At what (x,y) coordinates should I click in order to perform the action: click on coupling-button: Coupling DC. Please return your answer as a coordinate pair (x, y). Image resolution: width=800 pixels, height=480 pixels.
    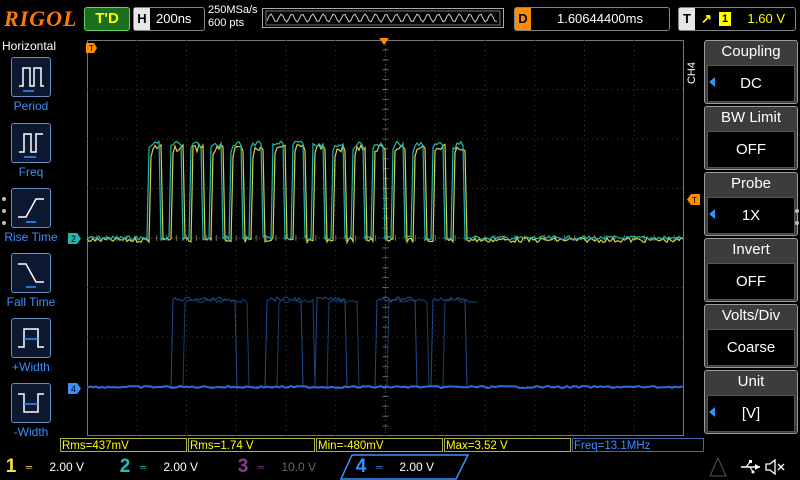
    Looking at the image, I should click on (751, 72).